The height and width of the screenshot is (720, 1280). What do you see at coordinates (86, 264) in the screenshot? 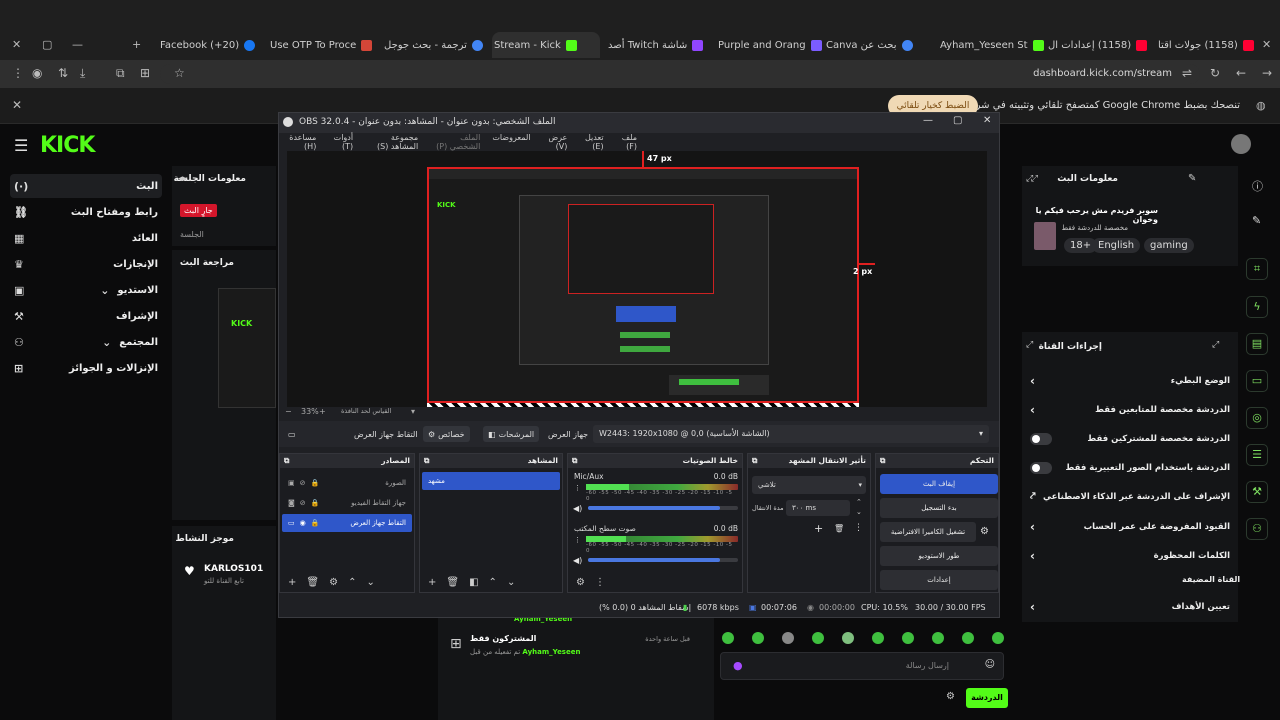
I see `sidebar-item-achievements: الإنجازات ♛` at bounding box center [86, 264].